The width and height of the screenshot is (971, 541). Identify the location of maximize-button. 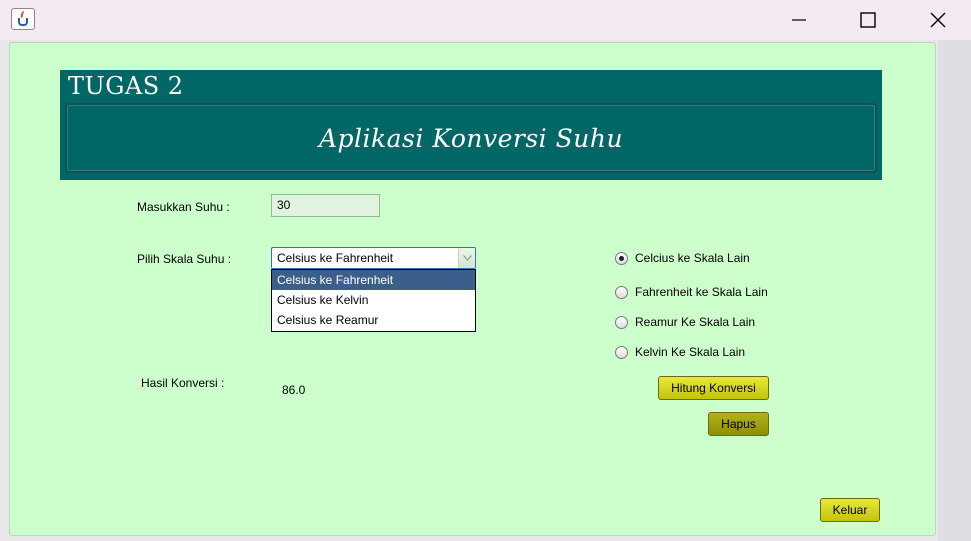
(868, 20).